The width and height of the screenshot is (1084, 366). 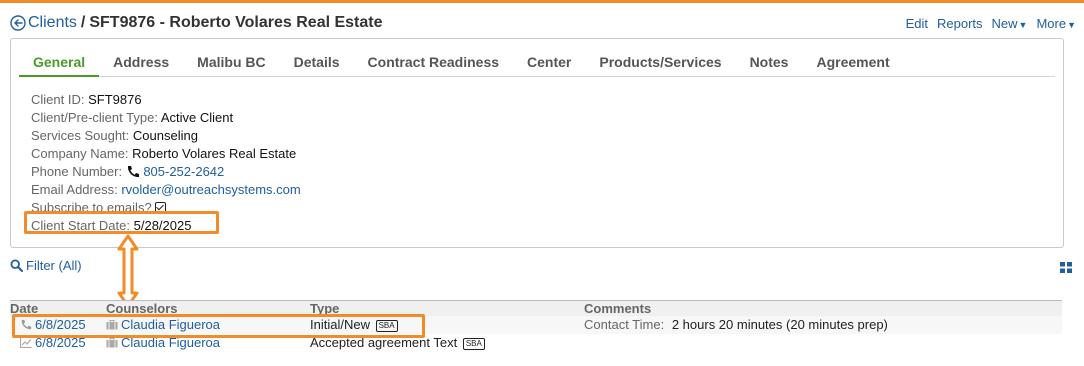 I want to click on client-id-label: Client ID:, so click(x=58, y=99).